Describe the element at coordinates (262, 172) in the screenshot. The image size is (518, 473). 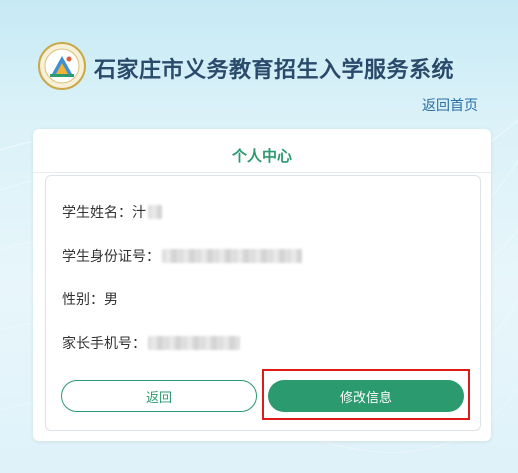
I see `divider` at that location.